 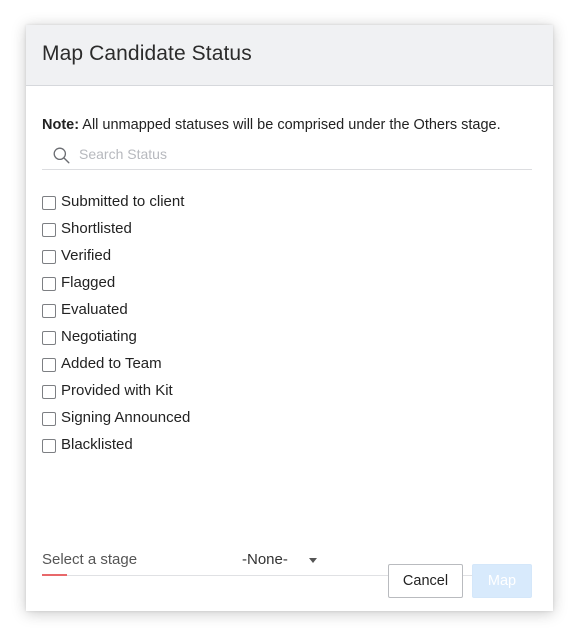 I want to click on status-item: Provided with Kit, so click(x=116, y=390).